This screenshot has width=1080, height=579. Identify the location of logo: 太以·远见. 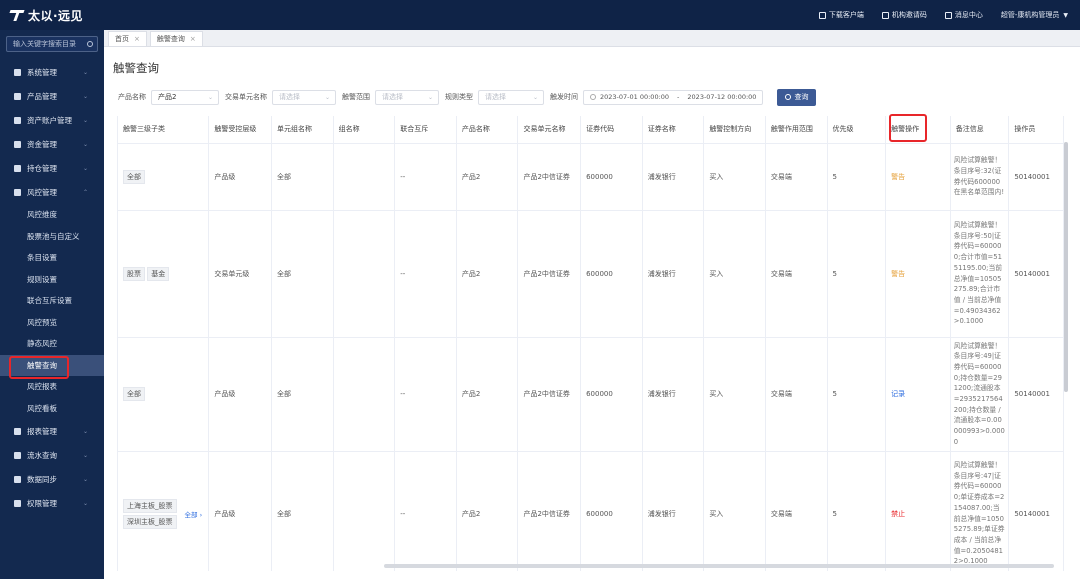
(52, 15).